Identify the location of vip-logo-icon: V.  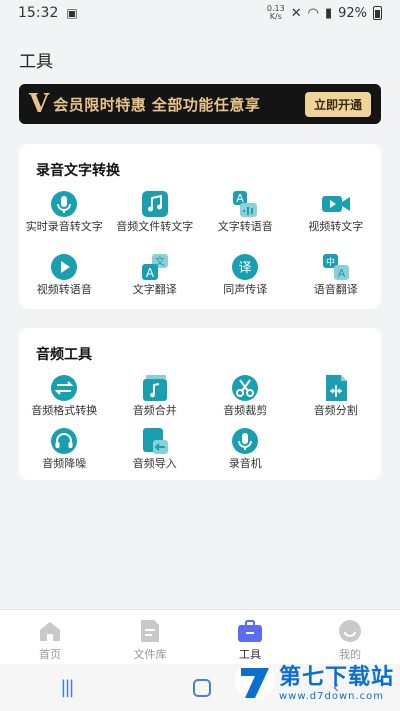
(39, 104).